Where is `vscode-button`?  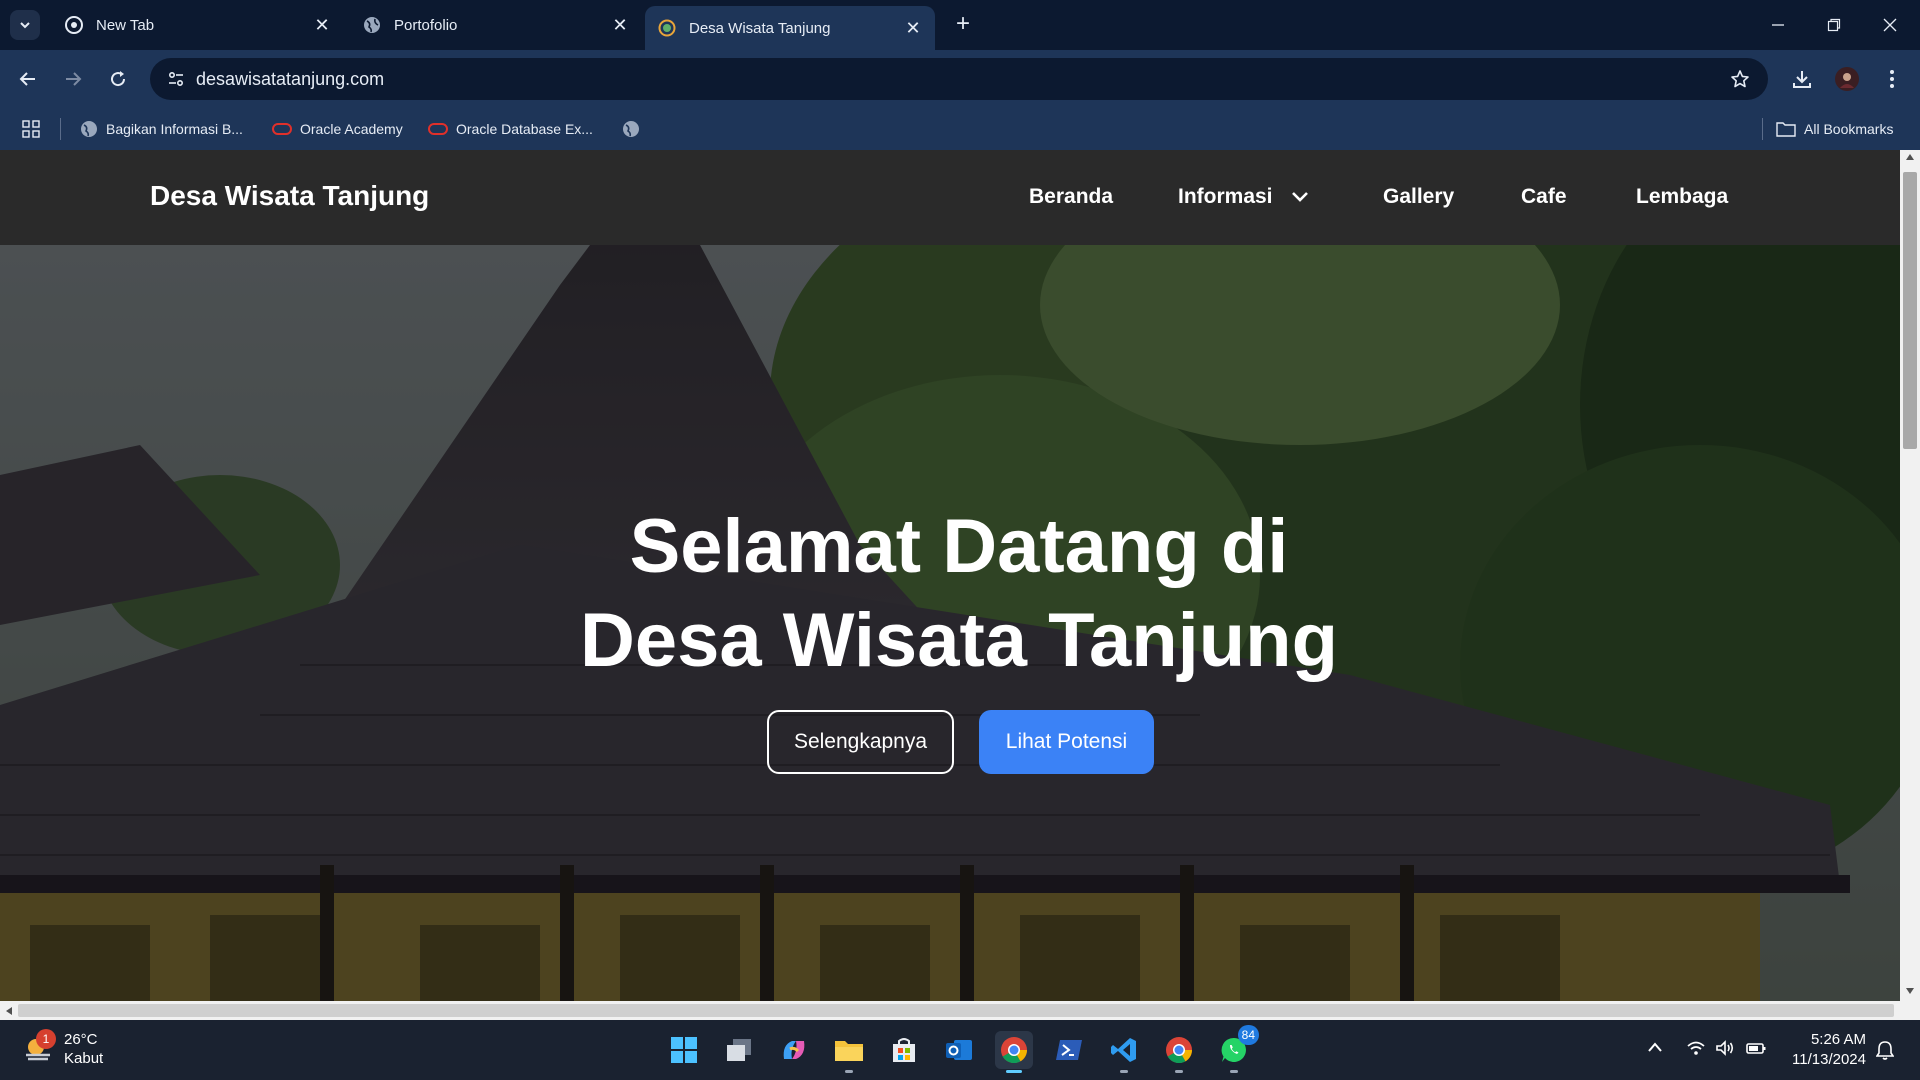 vscode-button is located at coordinates (1124, 1052).